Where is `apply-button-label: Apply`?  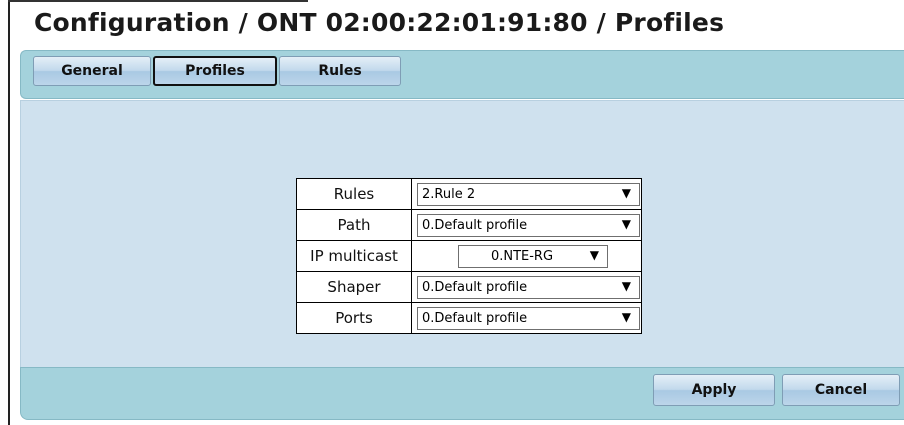 apply-button-label: Apply is located at coordinates (714, 390).